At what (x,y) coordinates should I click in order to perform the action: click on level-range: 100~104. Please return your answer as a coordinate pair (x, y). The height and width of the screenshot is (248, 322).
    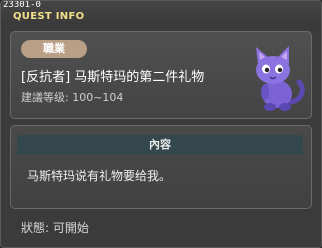
    Looking at the image, I should click on (98, 97).